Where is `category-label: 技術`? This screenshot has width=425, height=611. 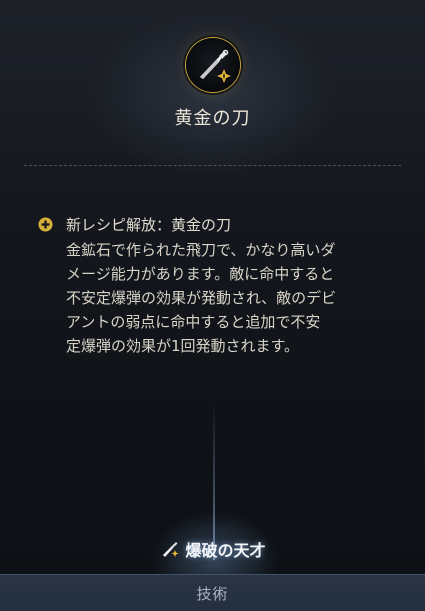
category-label: 技術 is located at coordinates (212, 593).